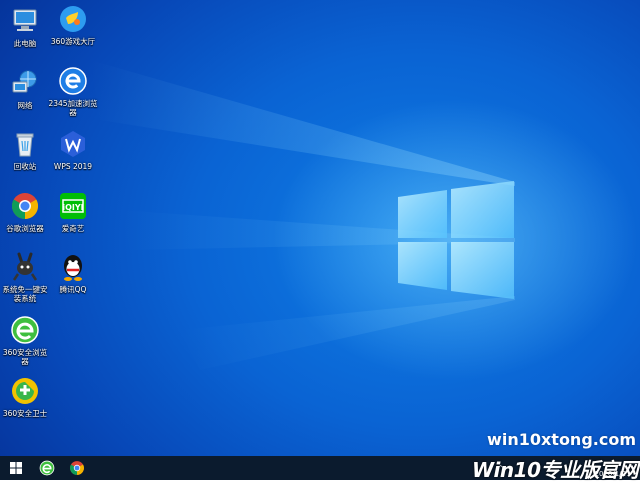 The width and height of the screenshot is (640, 483). I want to click on desktop-icon-network: 网络, so click(25, 89).